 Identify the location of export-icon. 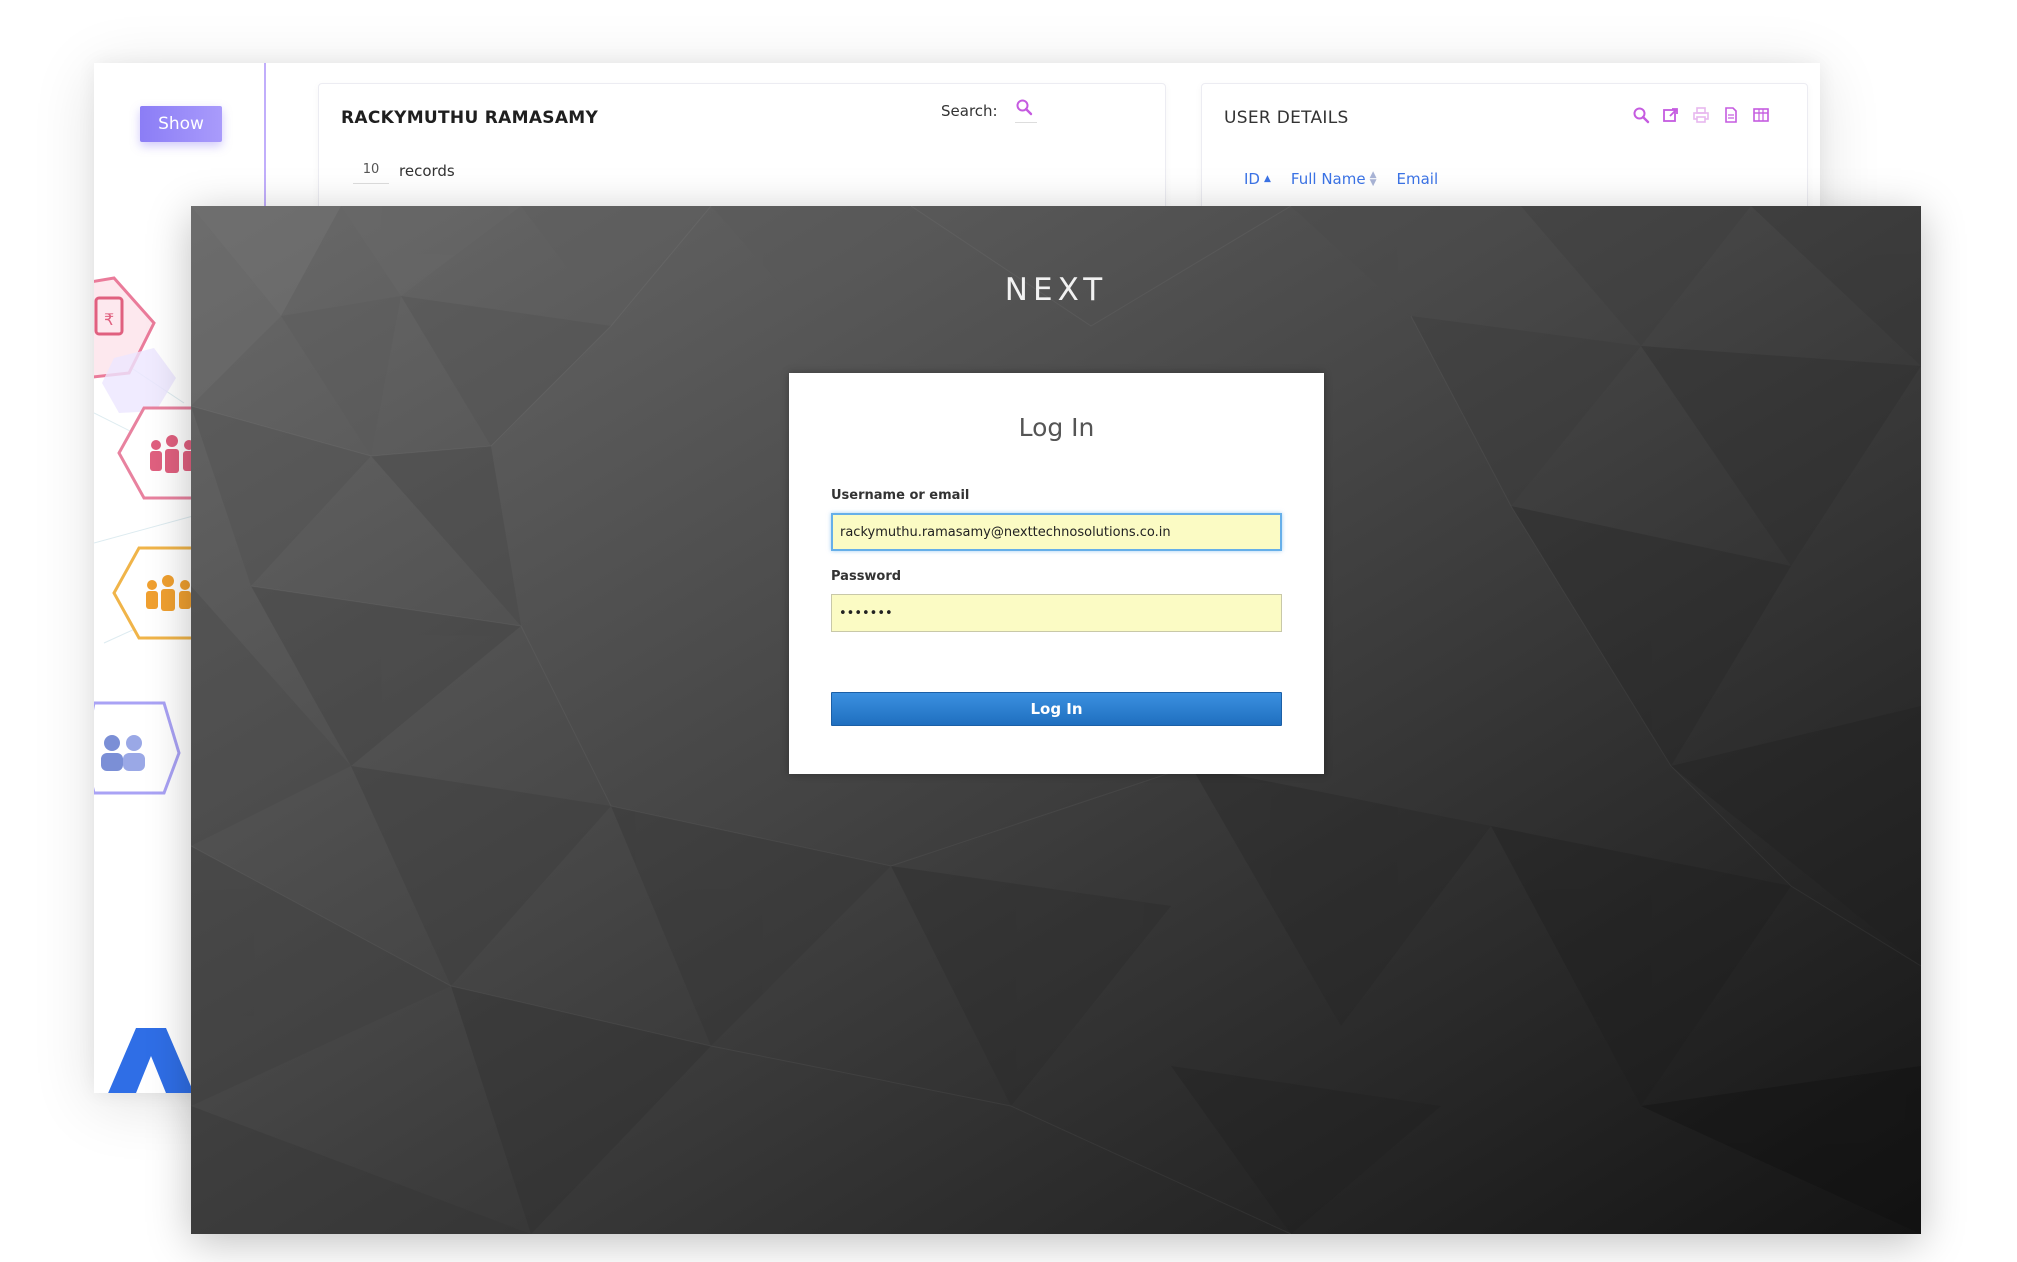
(1671, 115).